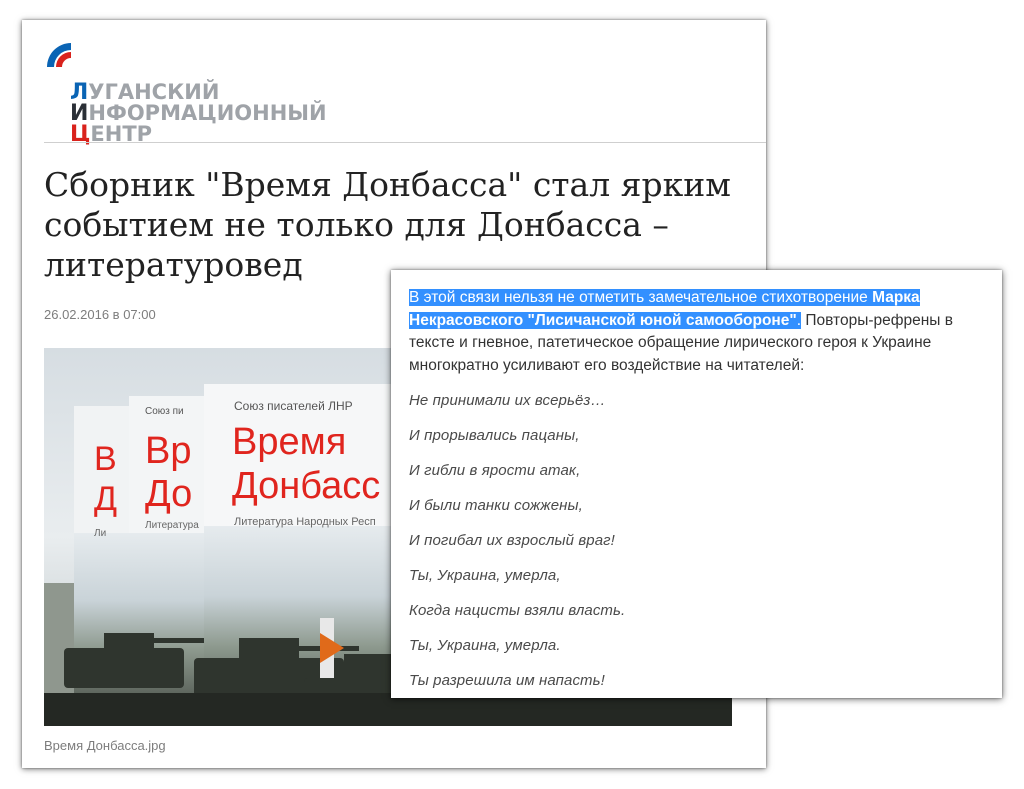 The image size is (1024, 789). Describe the element at coordinates (517, 610) in the screenshot. I see `poem-line: Когда нацисты взяли власть.` at that location.